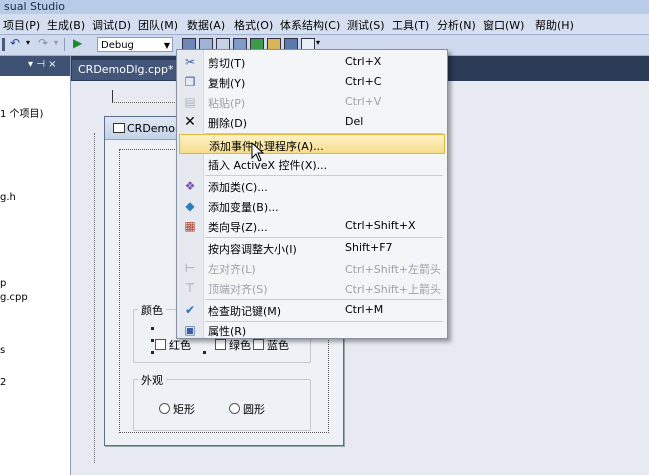 Image resolution: width=649 pixels, height=475 pixels. What do you see at coordinates (554, 25) in the screenshot?
I see `menu-help: 帮助(H)` at bounding box center [554, 25].